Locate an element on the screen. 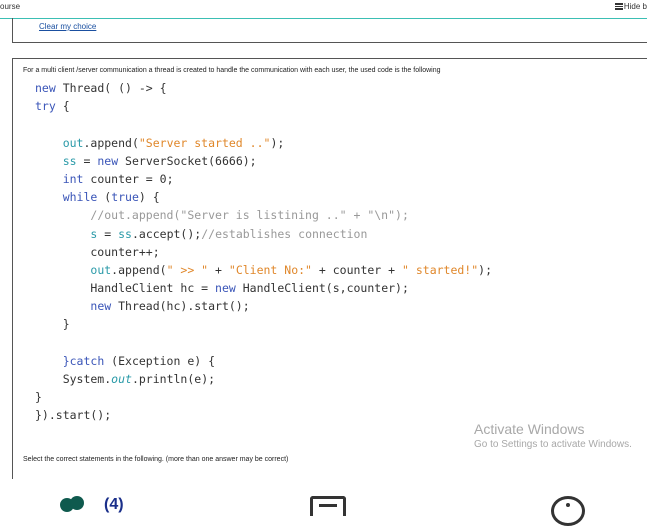  code-token: //establishes connection is located at coordinates (284, 233).